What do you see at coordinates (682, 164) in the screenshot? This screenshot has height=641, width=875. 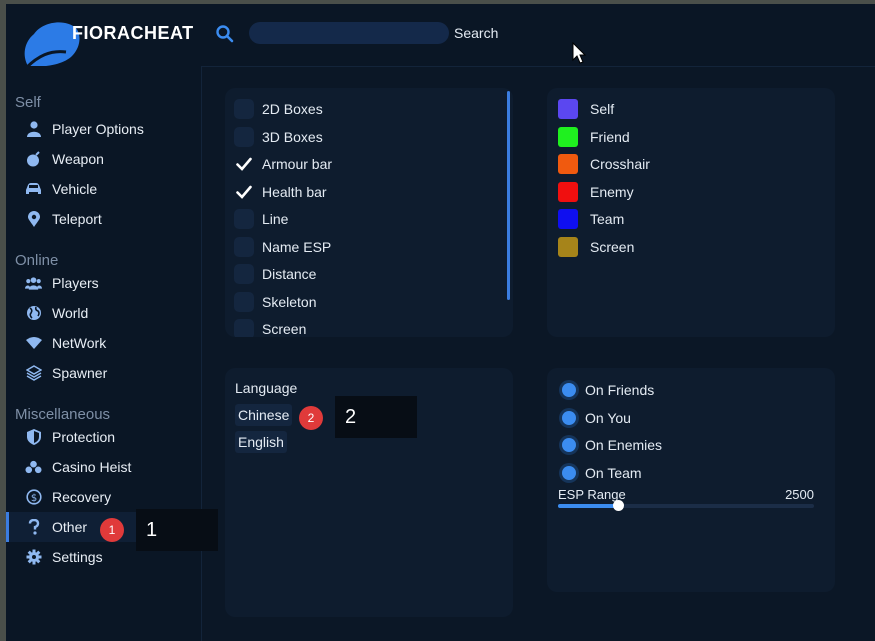 I see `color-option-crosshair: Crosshair` at bounding box center [682, 164].